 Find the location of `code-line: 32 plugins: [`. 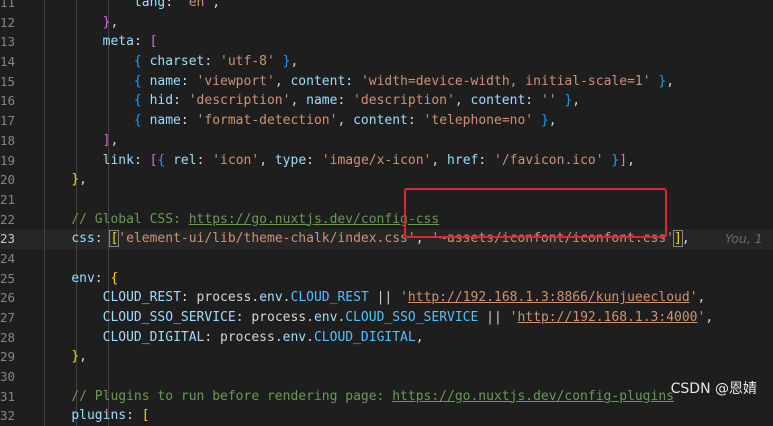

code-line: 32 plugins: [ is located at coordinates (386, 416).